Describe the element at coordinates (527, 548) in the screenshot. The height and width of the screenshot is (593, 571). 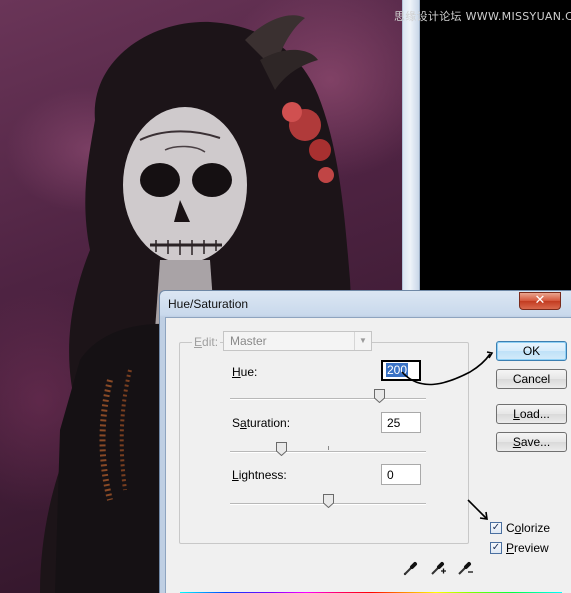
I see `preview-label: Preview` at that location.